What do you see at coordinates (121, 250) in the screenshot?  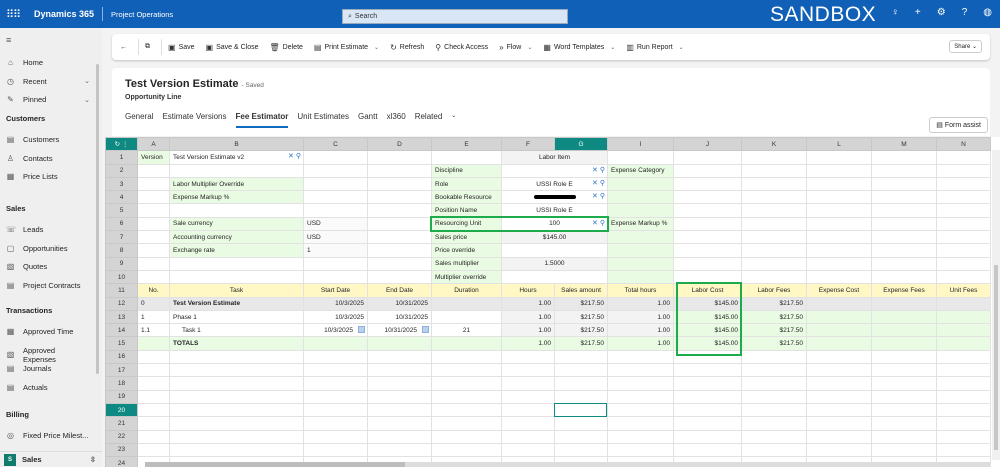 I see `row-header-8: 8` at bounding box center [121, 250].